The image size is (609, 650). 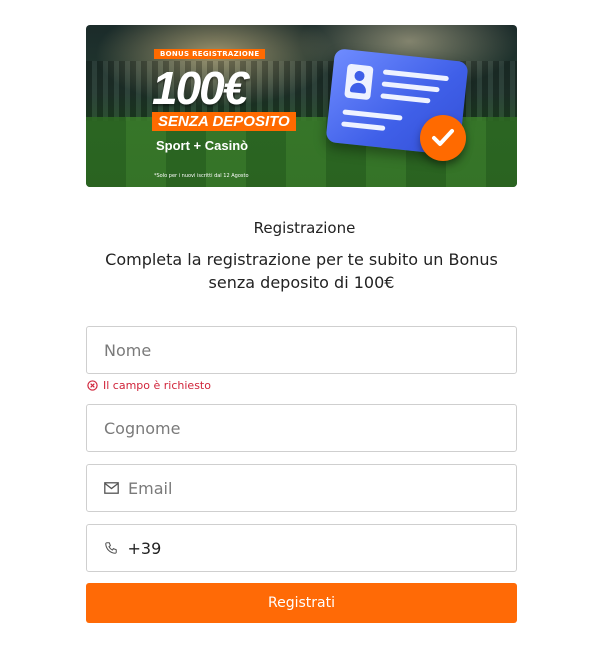 I want to click on email-field, so click(x=301, y=488).